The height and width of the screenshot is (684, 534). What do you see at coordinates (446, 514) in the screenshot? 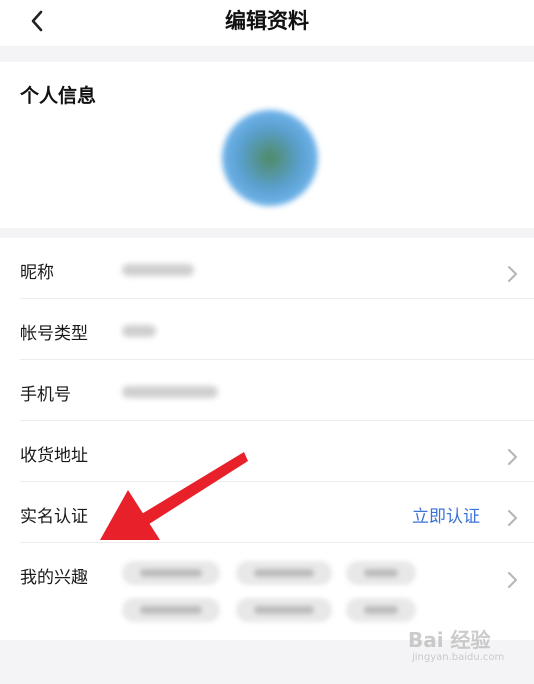
I see `verify-now-link: 立即认证` at bounding box center [446, 514].